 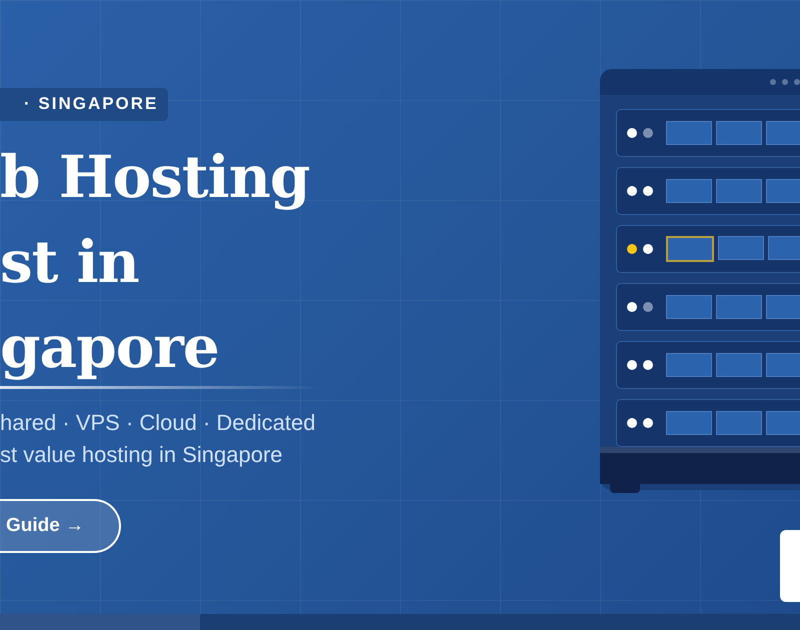 What do you see at coordinates (142, 455) in the screenshot?
I see `hero-subtitle-line: st value hosting in Singapore` at bounding box center [142, 455].